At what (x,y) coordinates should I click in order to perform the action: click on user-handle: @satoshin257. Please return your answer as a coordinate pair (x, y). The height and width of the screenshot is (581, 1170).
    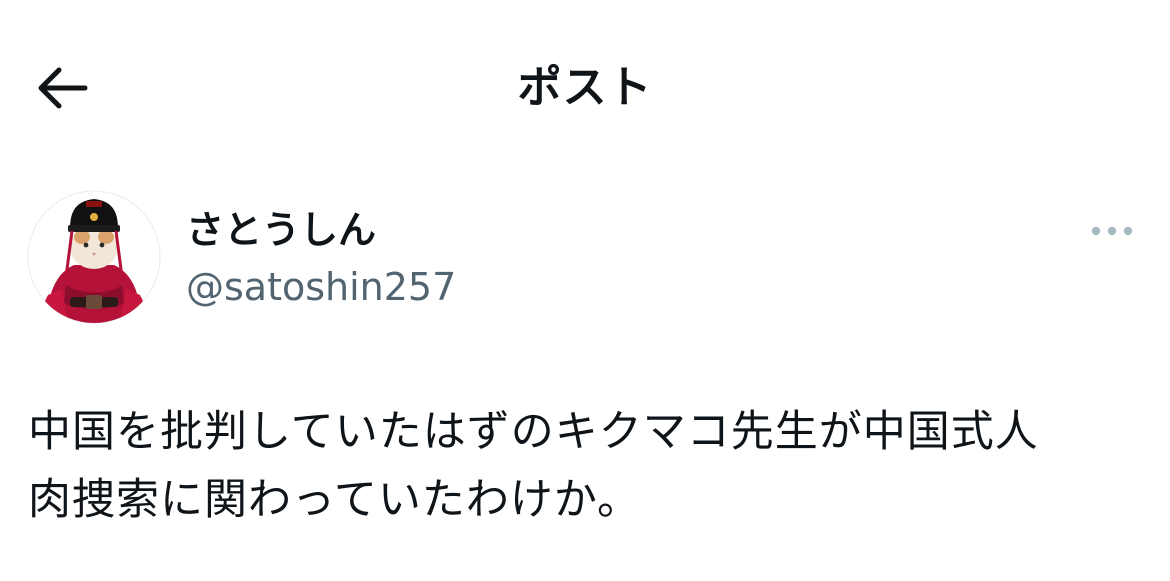
    Looking at the image, I should click on (321, 287).